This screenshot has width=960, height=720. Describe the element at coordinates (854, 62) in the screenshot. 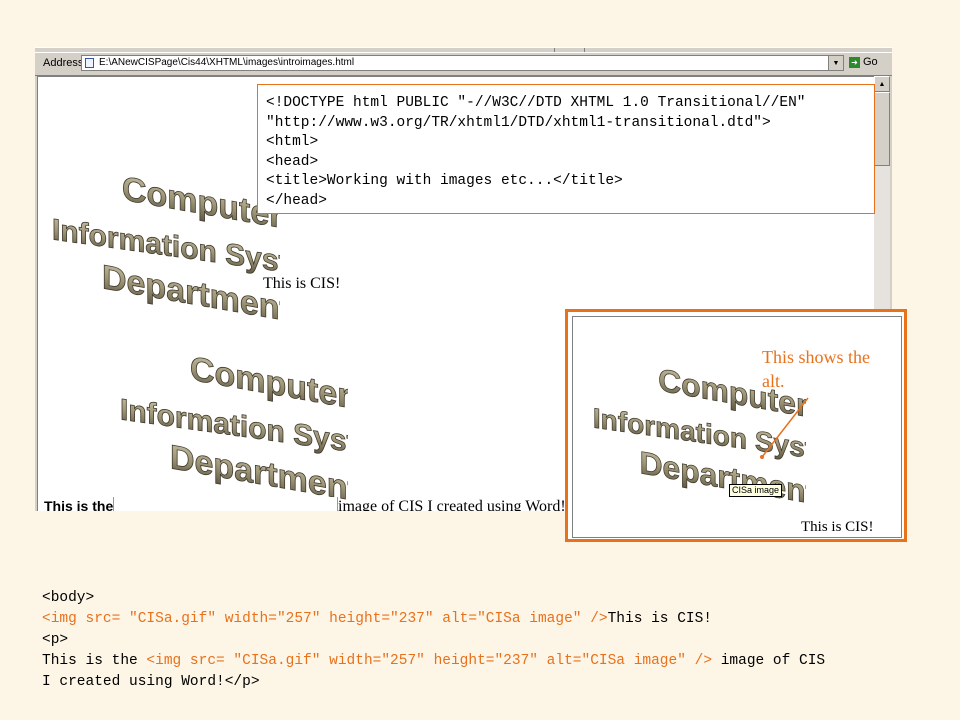

I see `go-arrow-icon: ➜` at that location.